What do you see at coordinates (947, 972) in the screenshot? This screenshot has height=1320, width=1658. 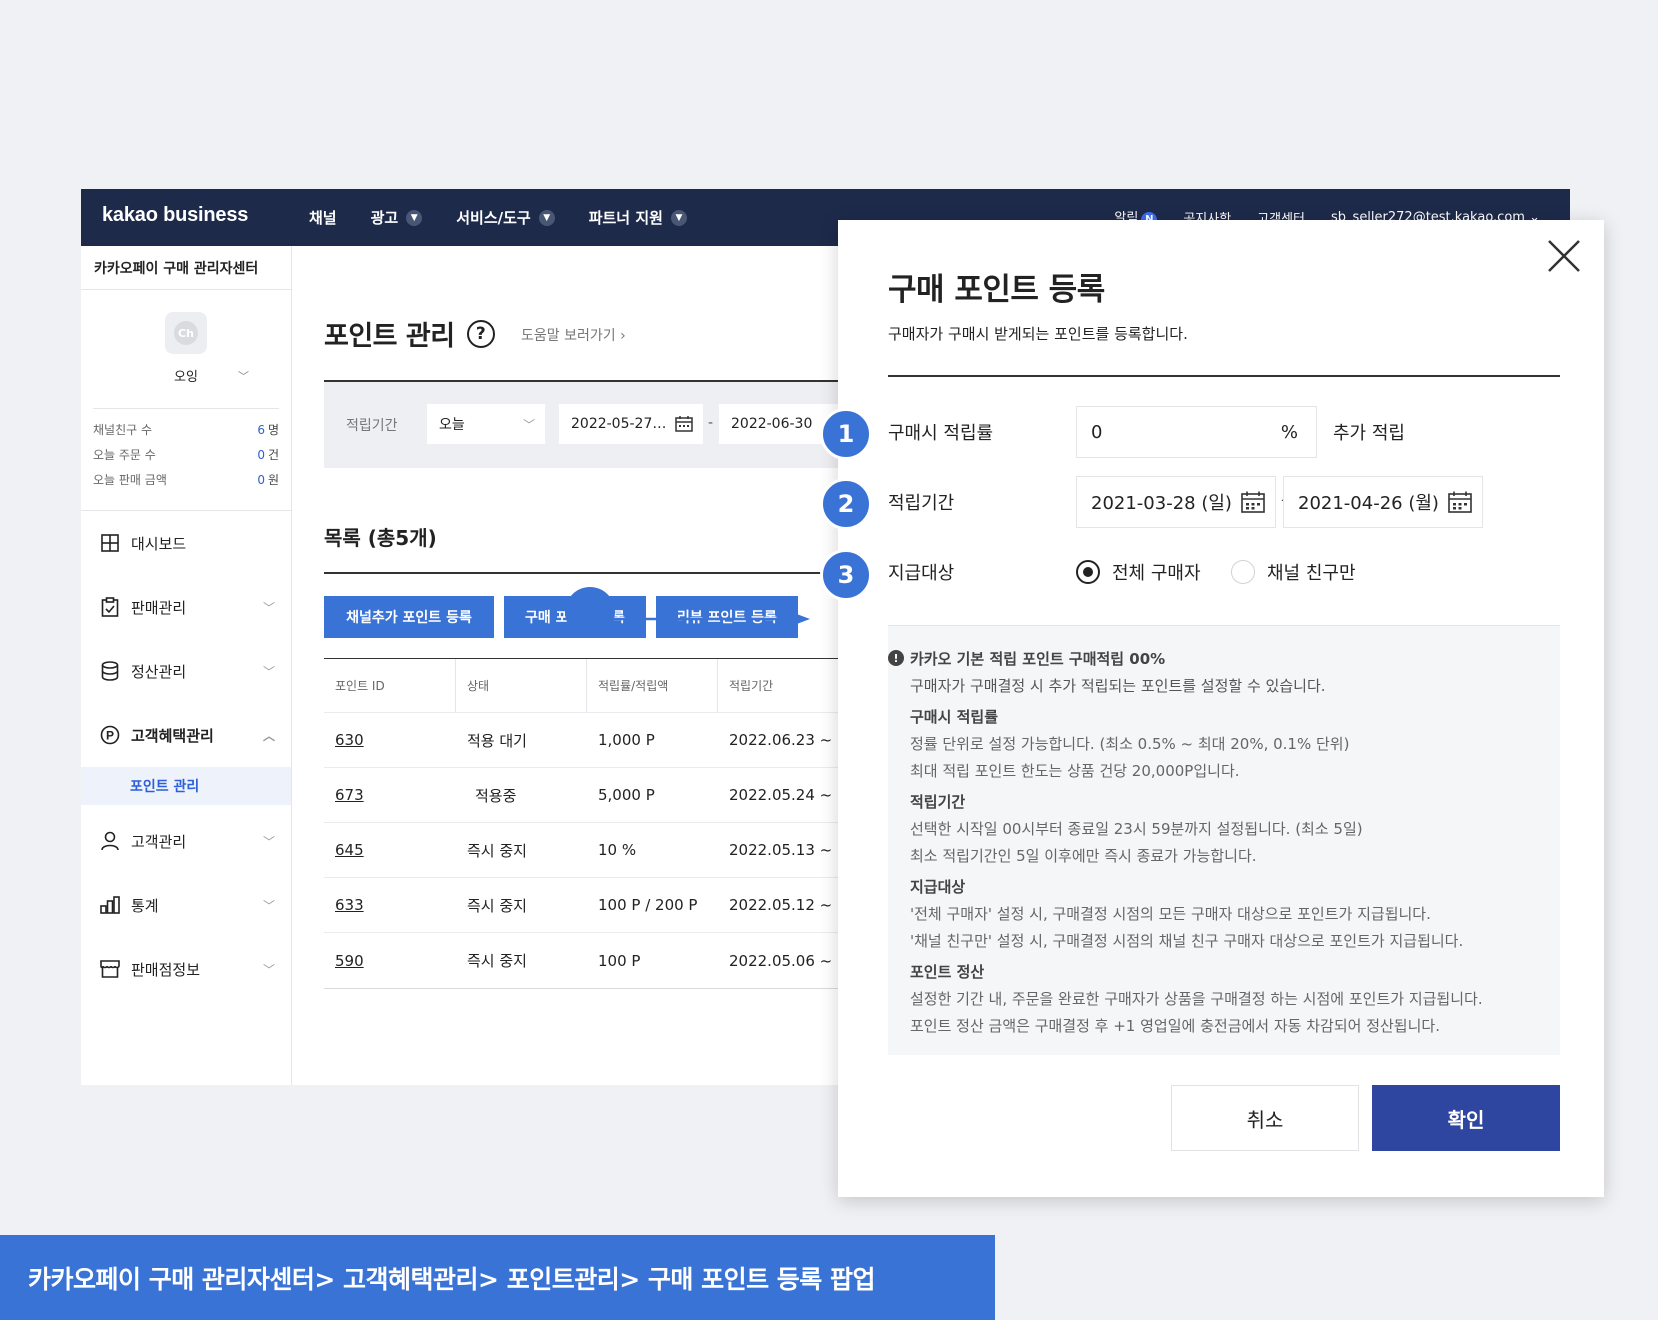 I see `info-heading: 포인트 정산` at bounding box center [947, 972].